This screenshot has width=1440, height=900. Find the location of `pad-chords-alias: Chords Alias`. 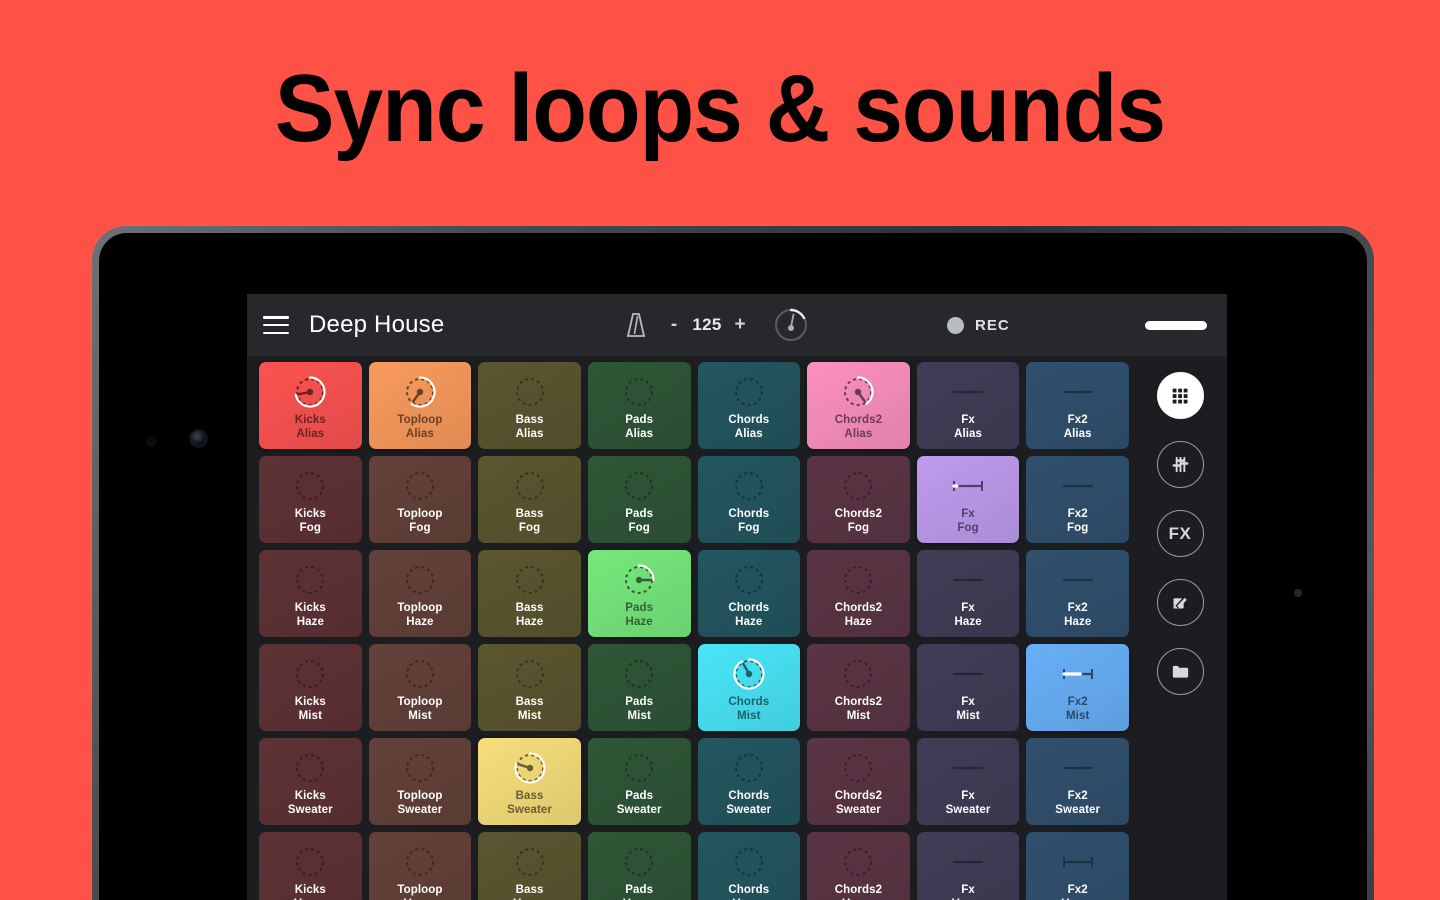

pad-chords-alias: Chords Alias is located at coordinates (749, 405).